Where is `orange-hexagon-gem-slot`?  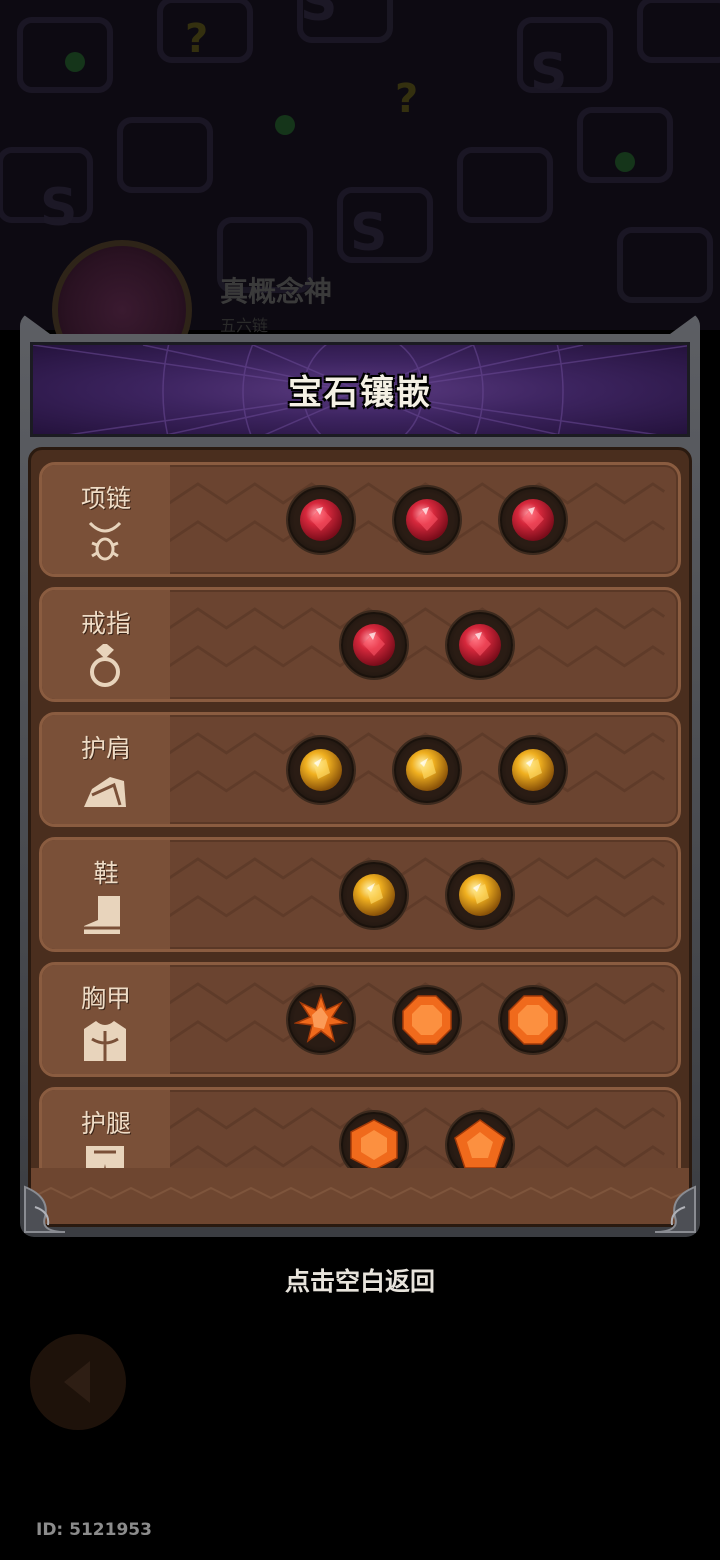
orange-hexagon-gem-slot is located at coordinates (374, 1139).